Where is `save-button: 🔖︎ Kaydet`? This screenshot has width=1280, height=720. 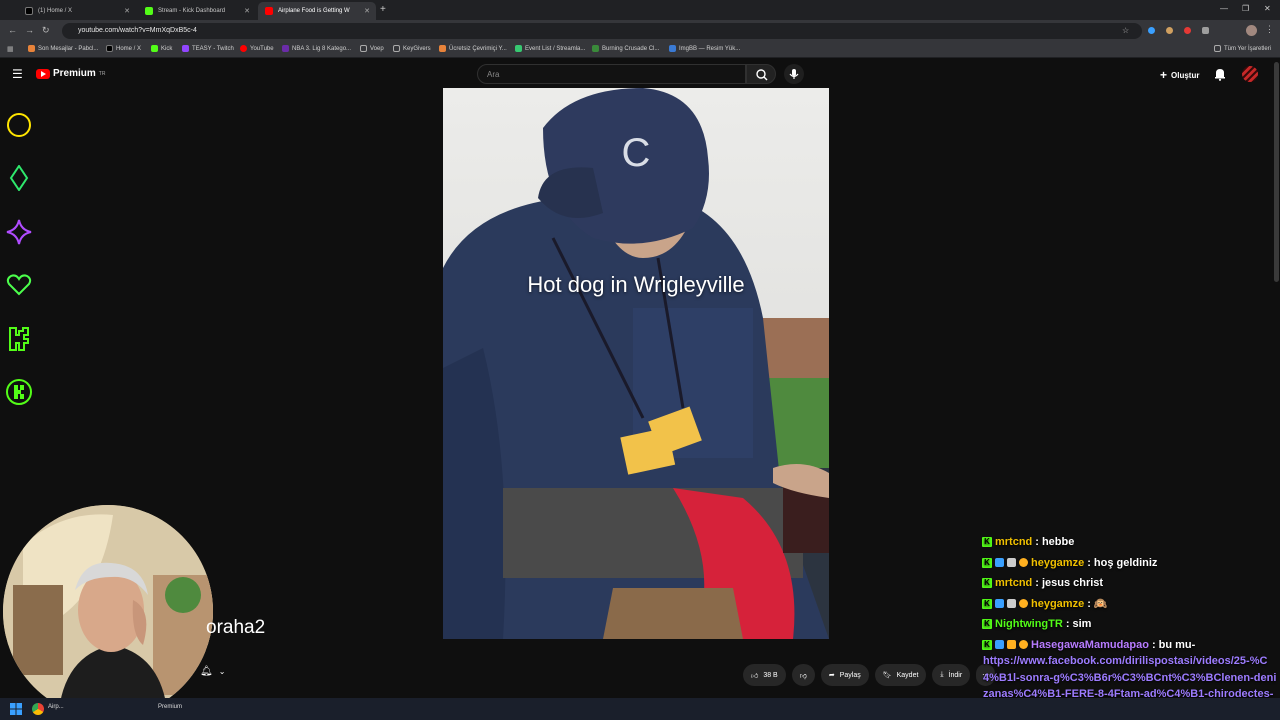 save-button: 🔖︎ Kaydet is located at coordinates (900, 675).